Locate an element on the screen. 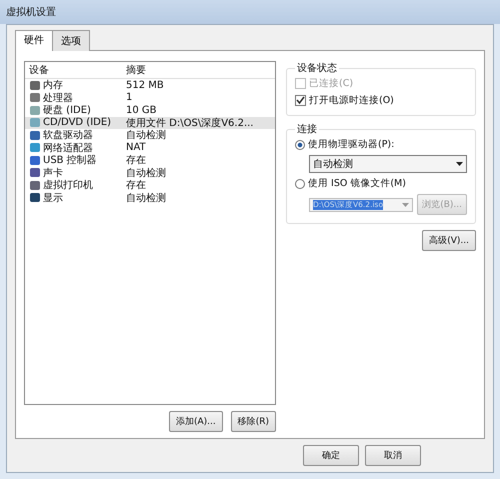 The height and width of the screenshot is (479, 500). radio-label: 使用 ISO 镜像文件(M) is located at coordinates (357, 183).